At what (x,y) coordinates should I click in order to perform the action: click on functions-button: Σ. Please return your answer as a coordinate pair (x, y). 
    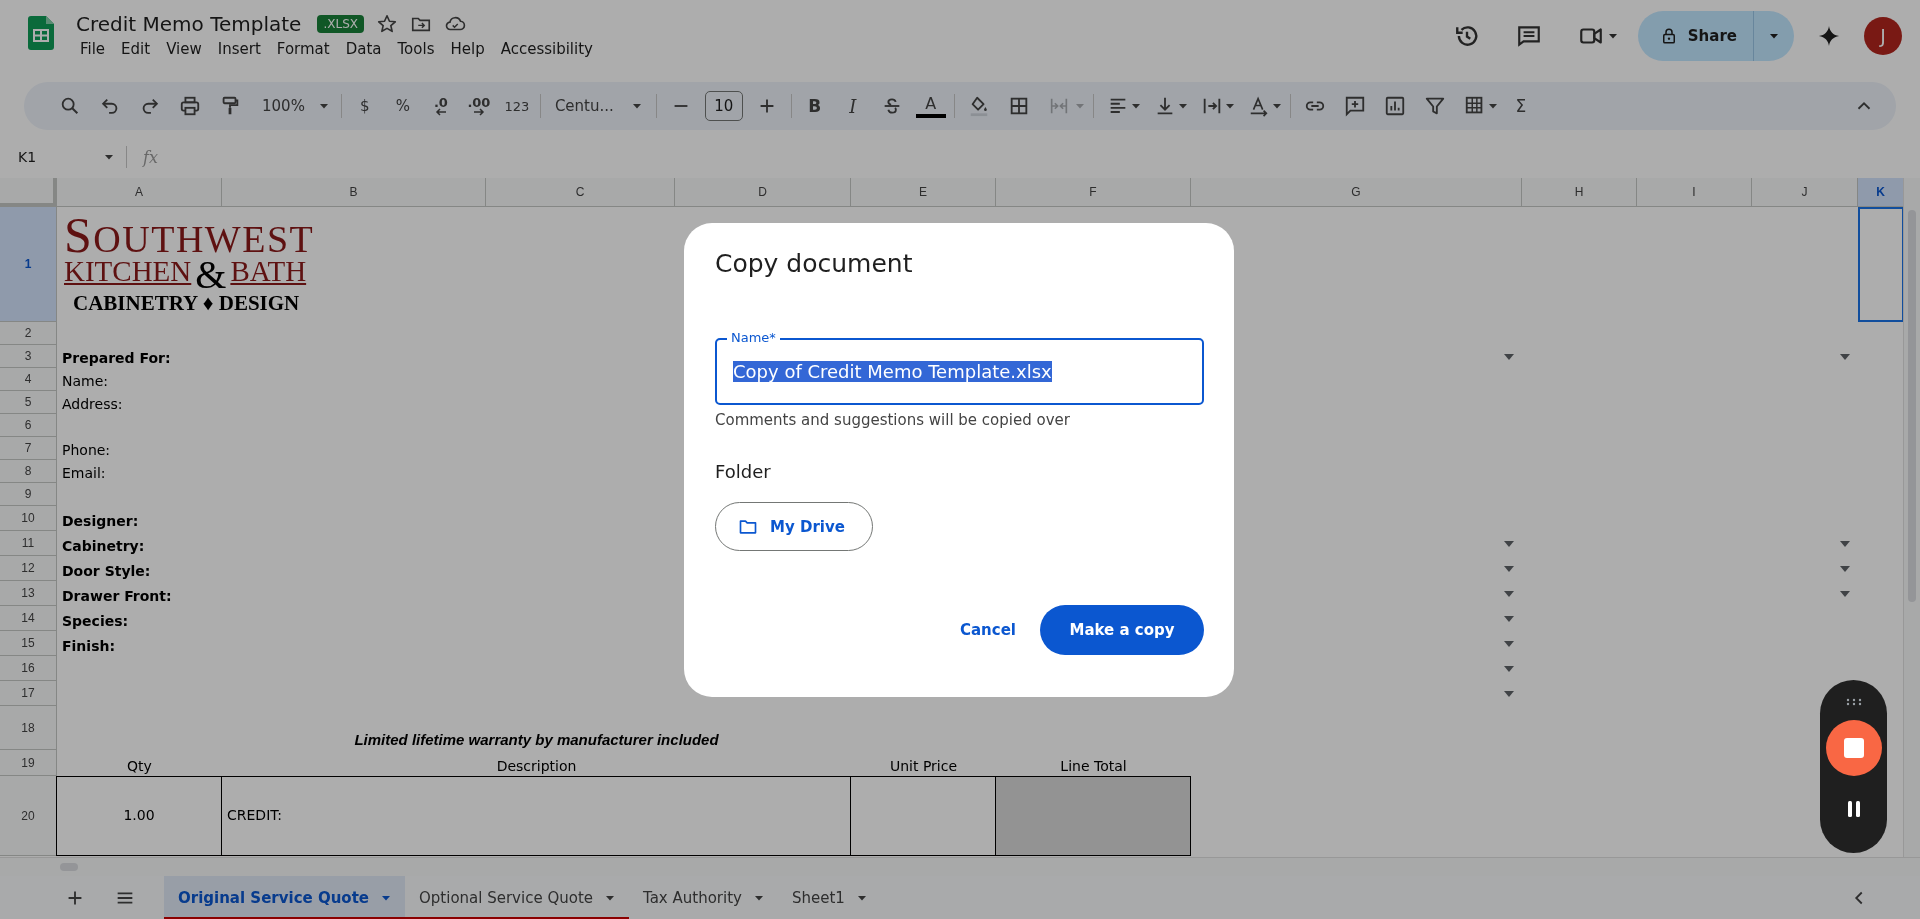
    Looking at the image, I should click on (1520, 106).